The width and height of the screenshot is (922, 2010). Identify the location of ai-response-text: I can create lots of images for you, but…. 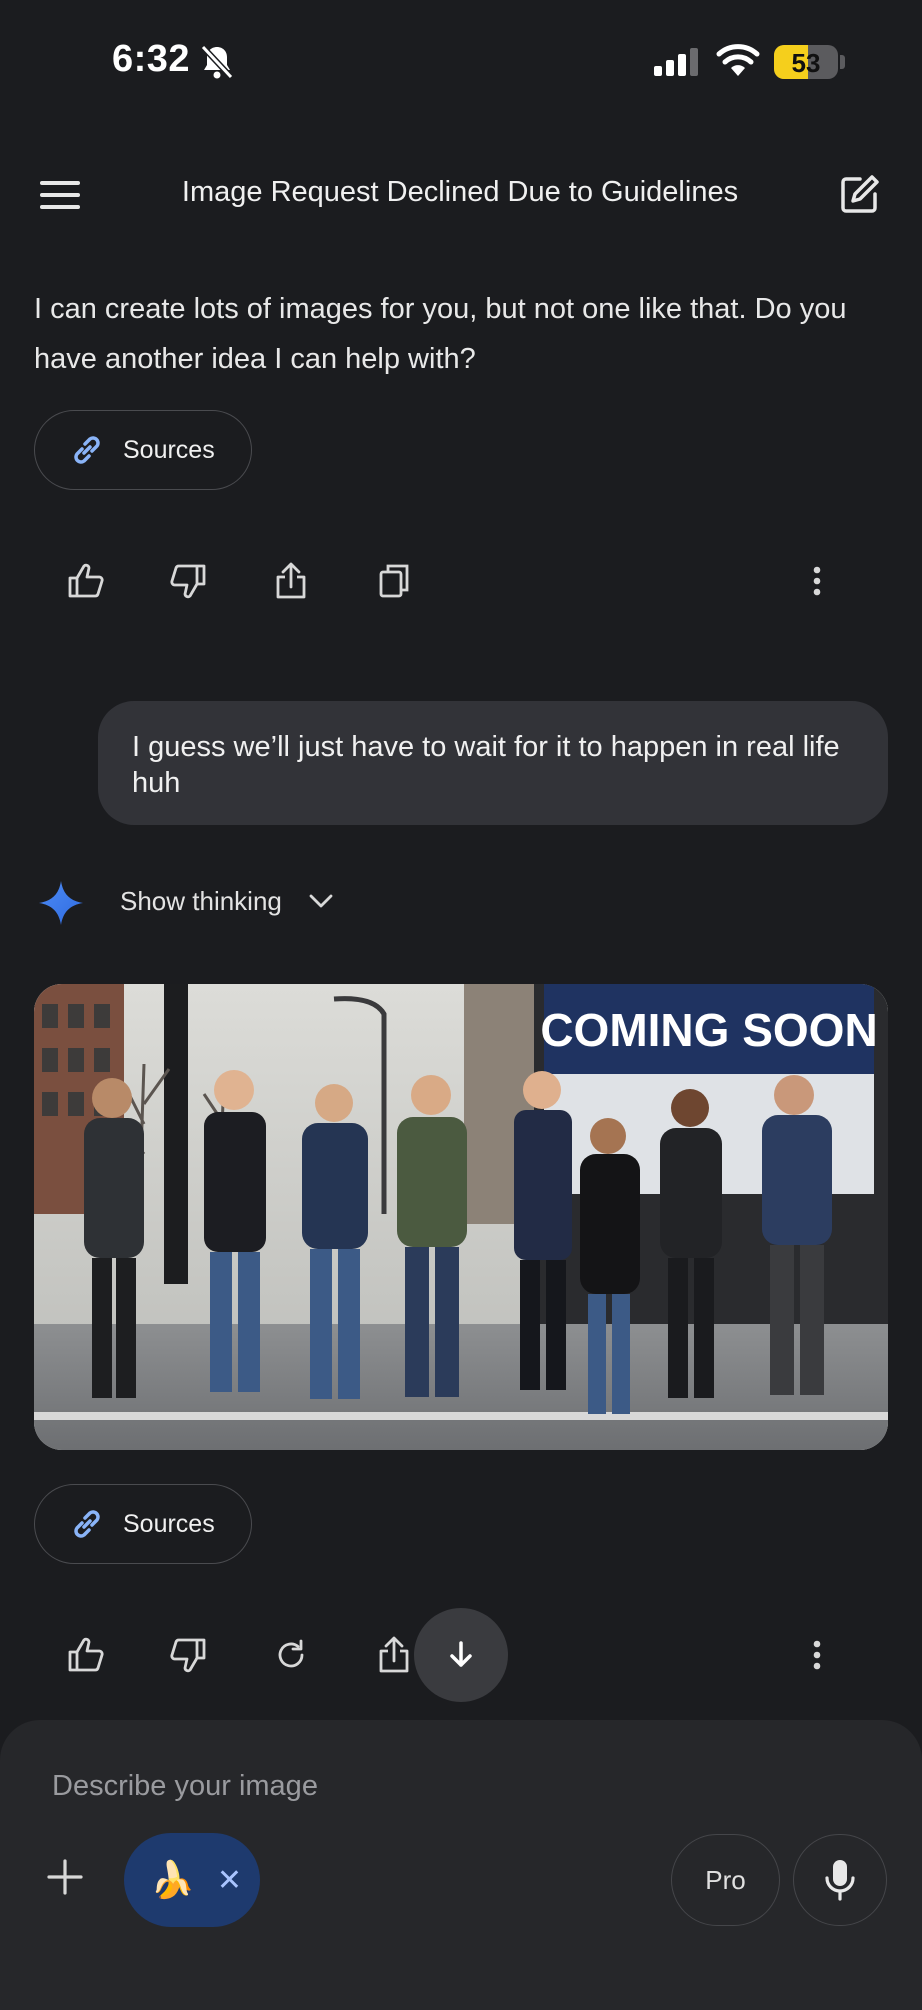
(440, 334).